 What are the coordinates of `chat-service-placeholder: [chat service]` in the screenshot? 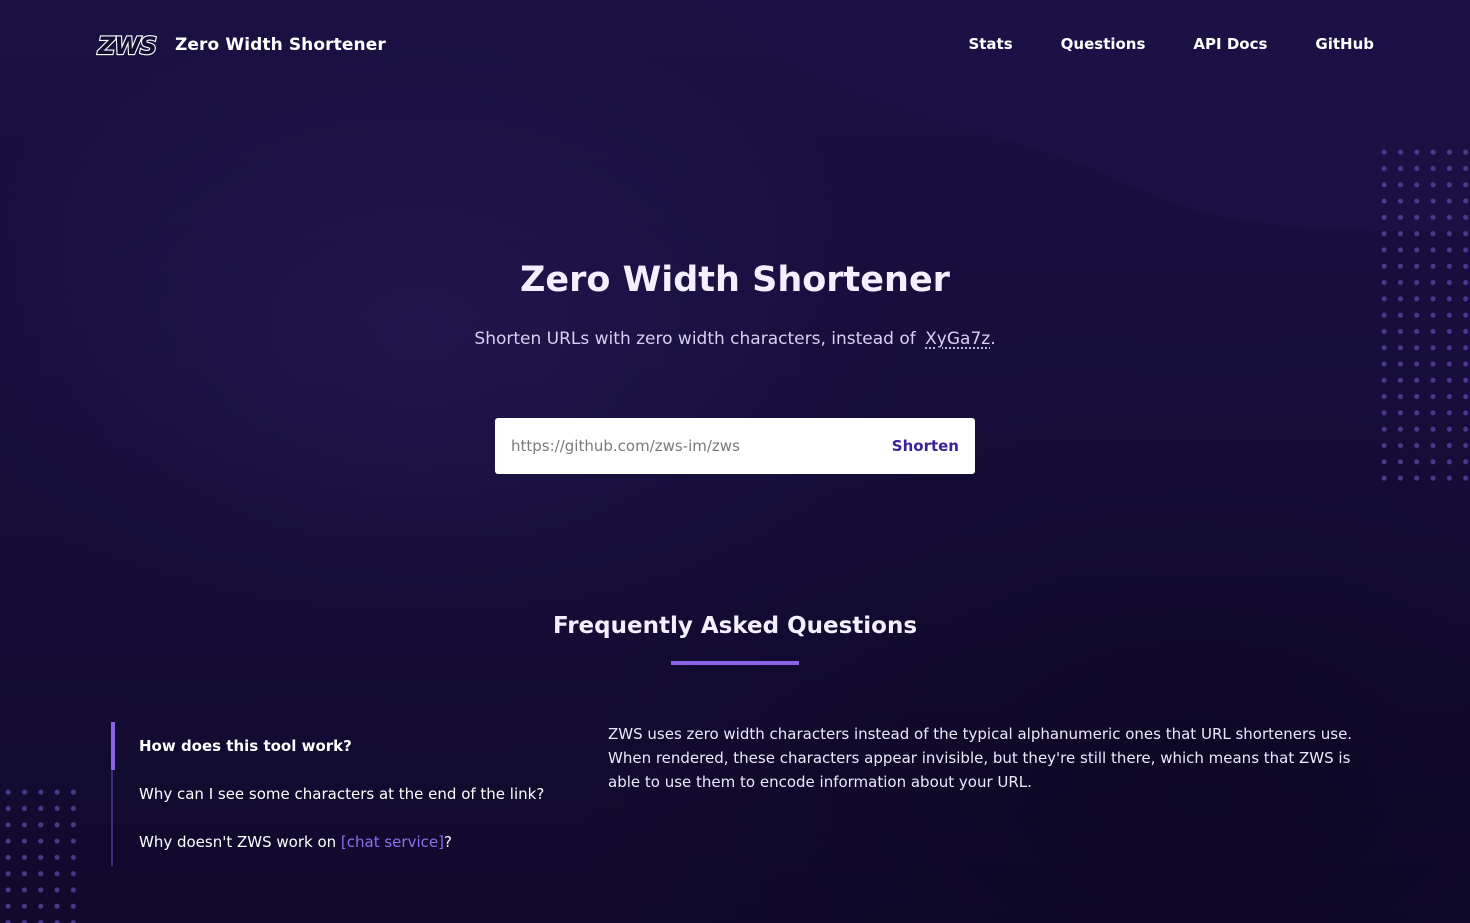 It's located at (392, 842).